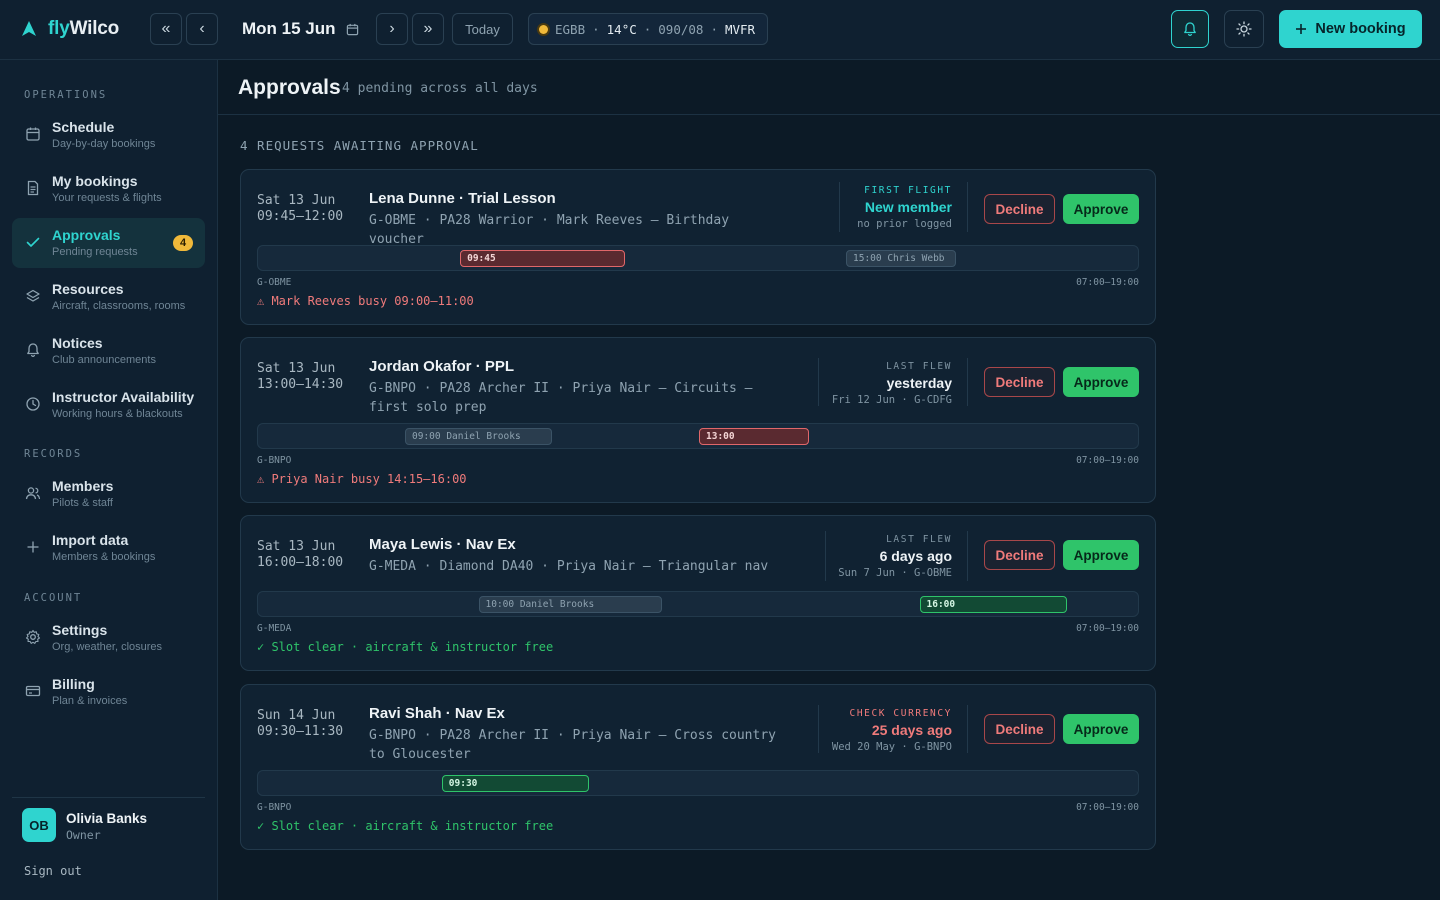  Describe the element at coordinates (108, 638) in the screenshot. I see `sidebar-item-settings: Settings Org, weather, closures` at that location.